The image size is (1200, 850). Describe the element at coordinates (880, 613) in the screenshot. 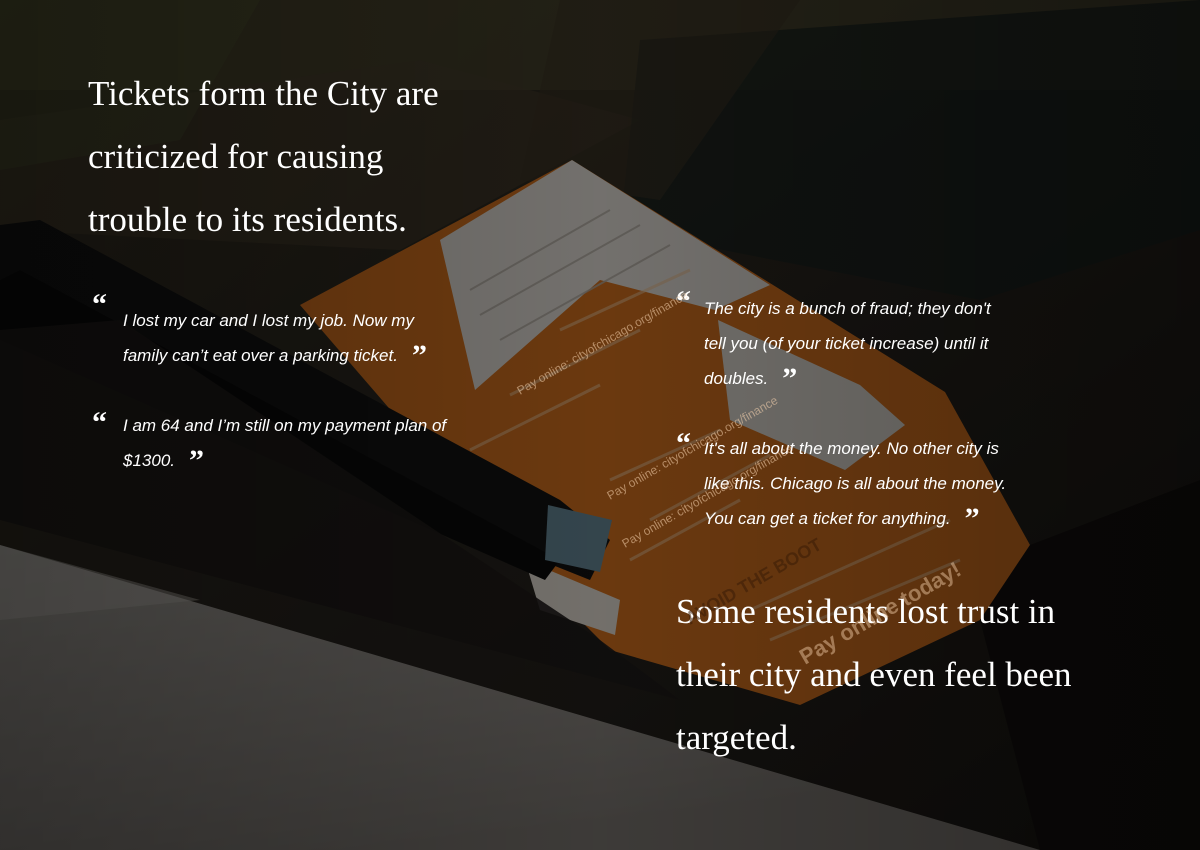

I see `ticket-promo-text: Pay online today!` at that location.